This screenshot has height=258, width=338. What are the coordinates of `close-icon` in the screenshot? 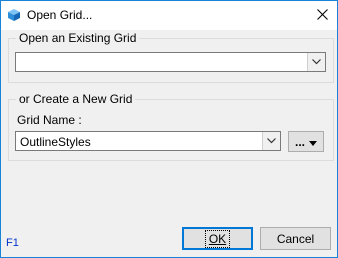 It's located at (322, 15).